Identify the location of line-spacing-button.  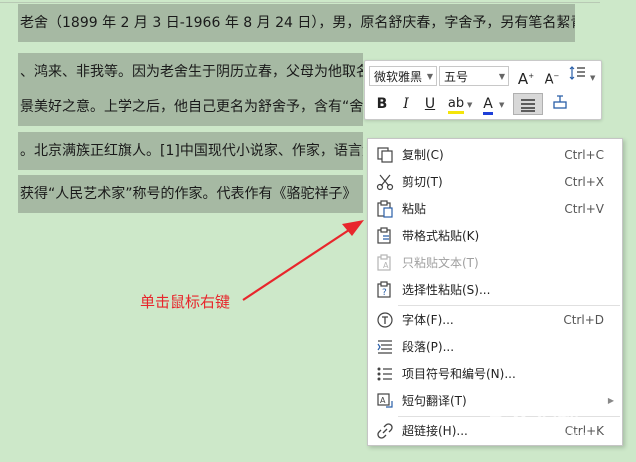
(578, 76).